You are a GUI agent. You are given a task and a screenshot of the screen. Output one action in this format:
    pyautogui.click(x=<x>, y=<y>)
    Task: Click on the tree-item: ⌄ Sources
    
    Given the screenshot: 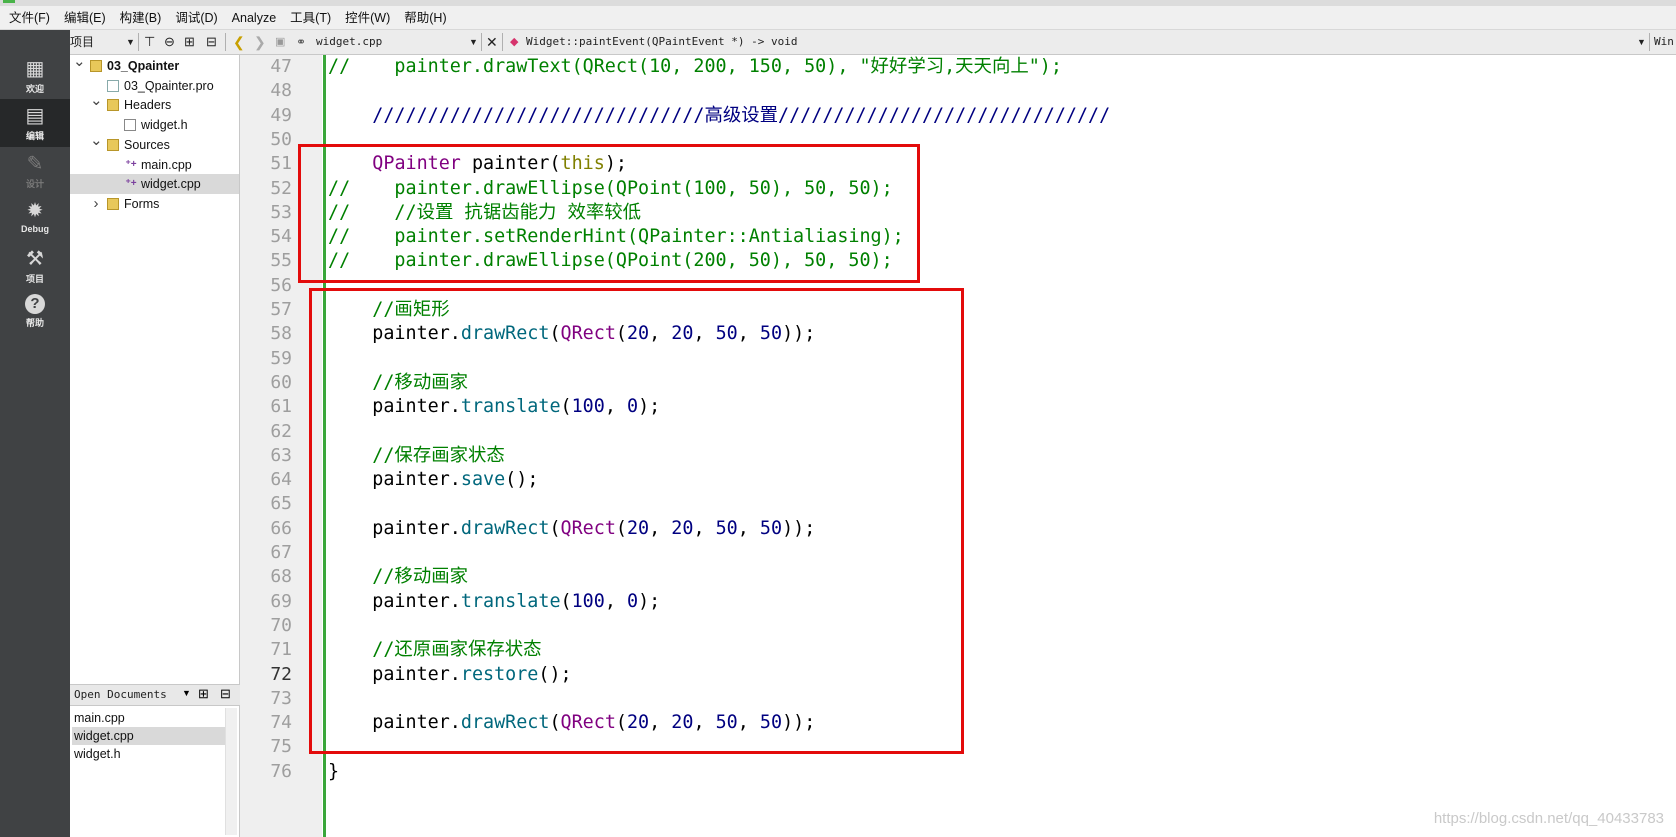 What is the action you would take?
    pyautogui.click(x=154, y=144)
    